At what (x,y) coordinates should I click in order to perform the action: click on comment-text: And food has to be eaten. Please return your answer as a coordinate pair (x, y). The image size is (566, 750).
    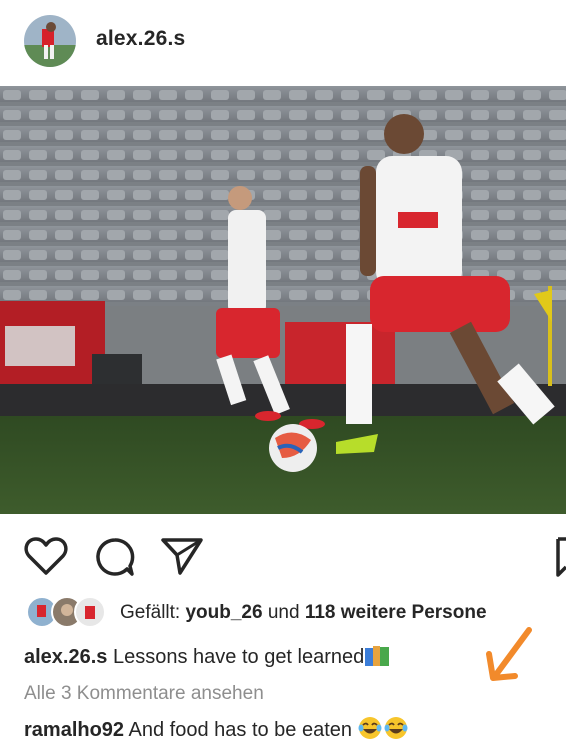
    Looking at the image, I should click on (241, 730).